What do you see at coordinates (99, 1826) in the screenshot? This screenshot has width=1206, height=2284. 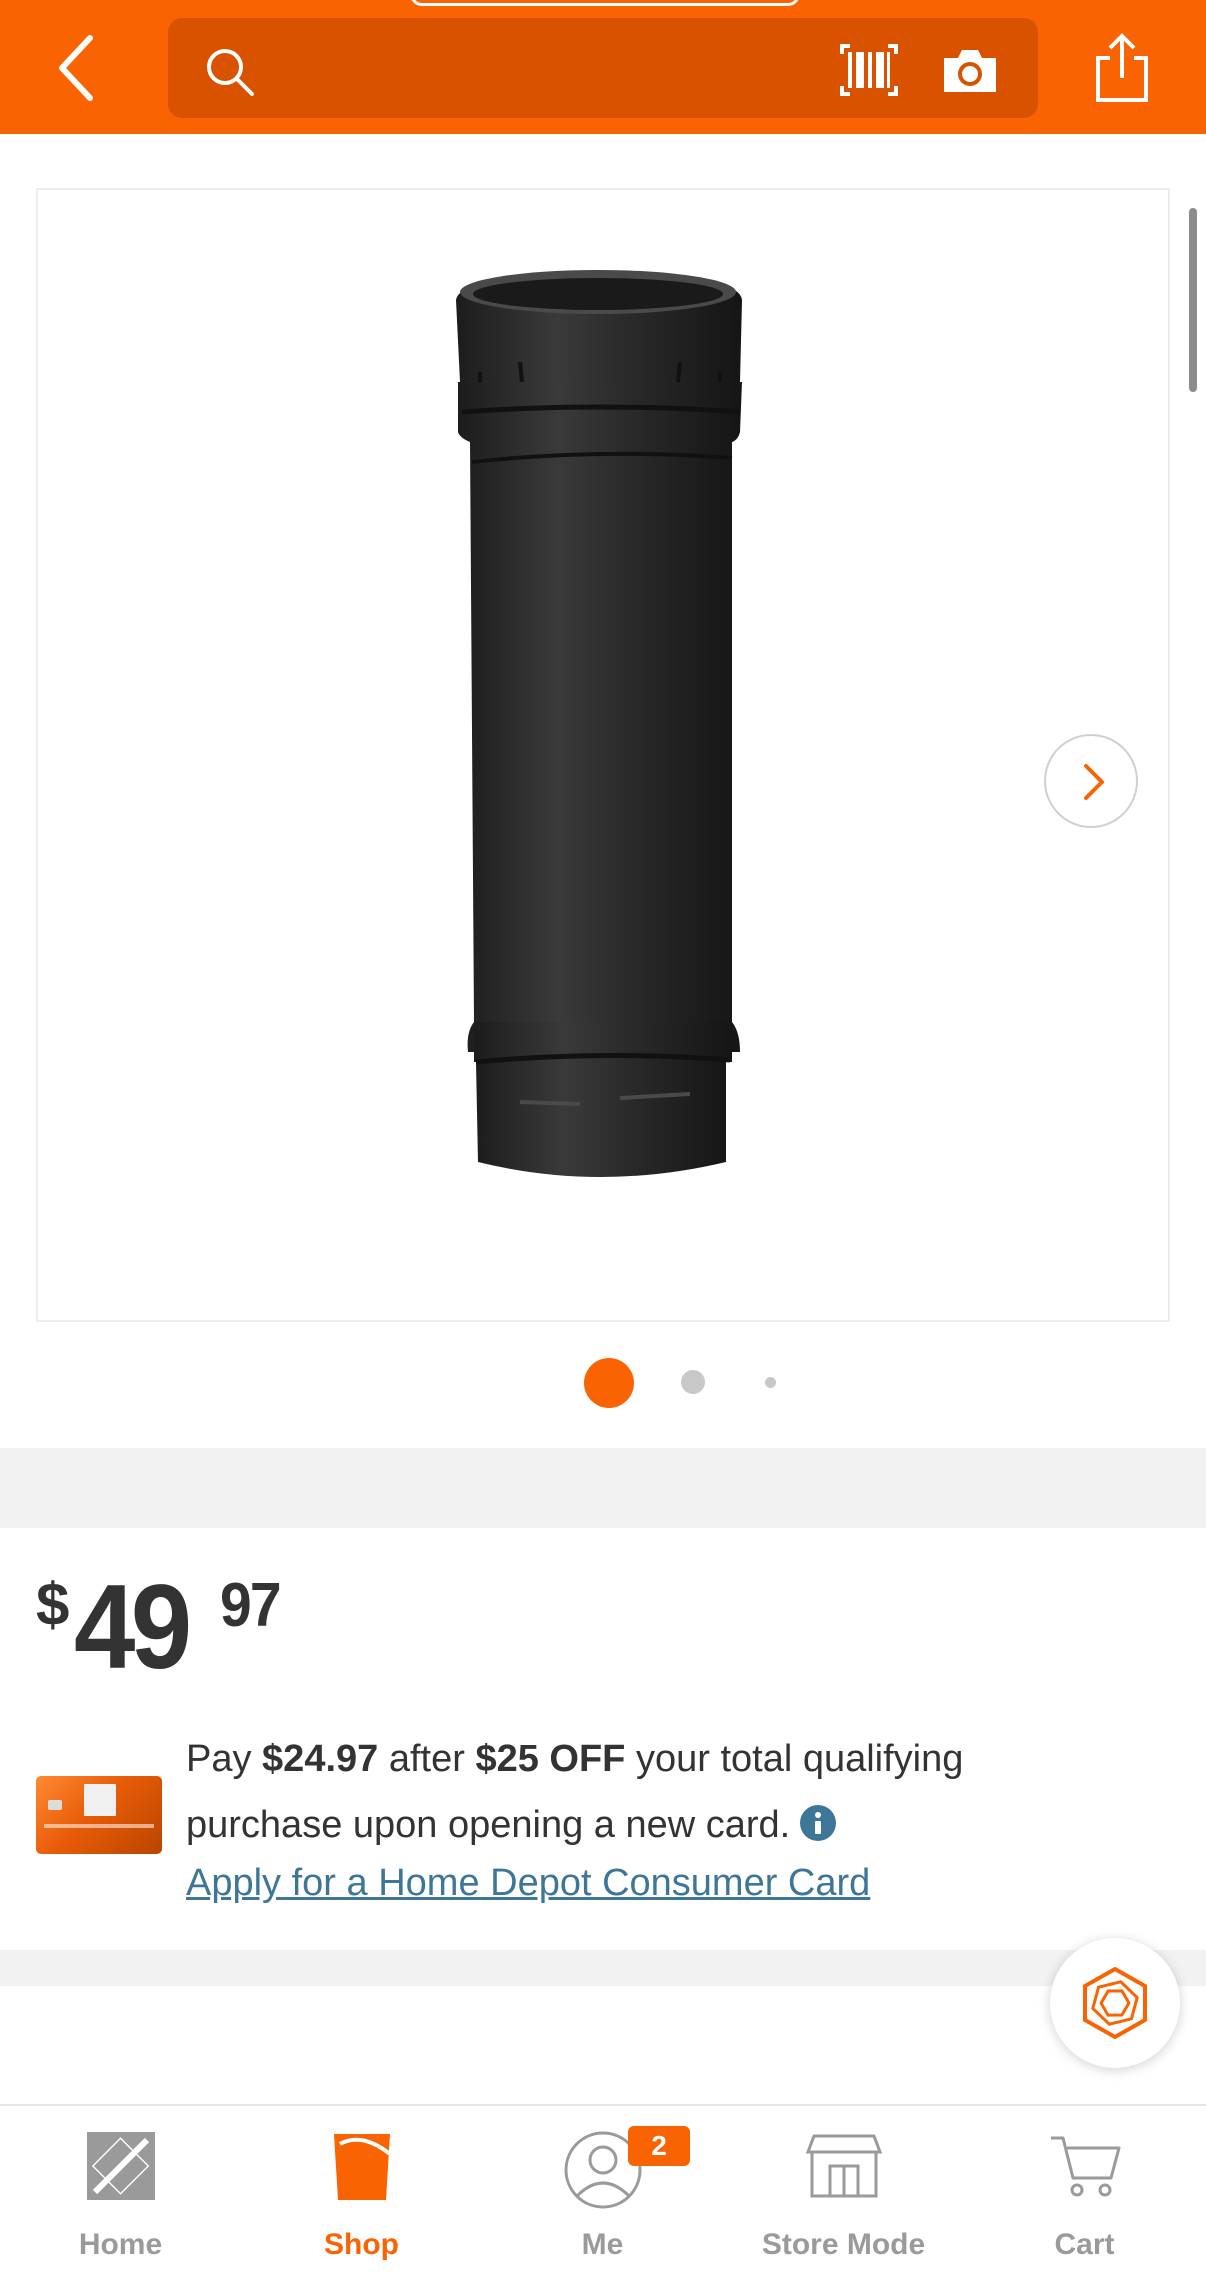 I see `card-number-strip` at bounding box center [99, 1826].